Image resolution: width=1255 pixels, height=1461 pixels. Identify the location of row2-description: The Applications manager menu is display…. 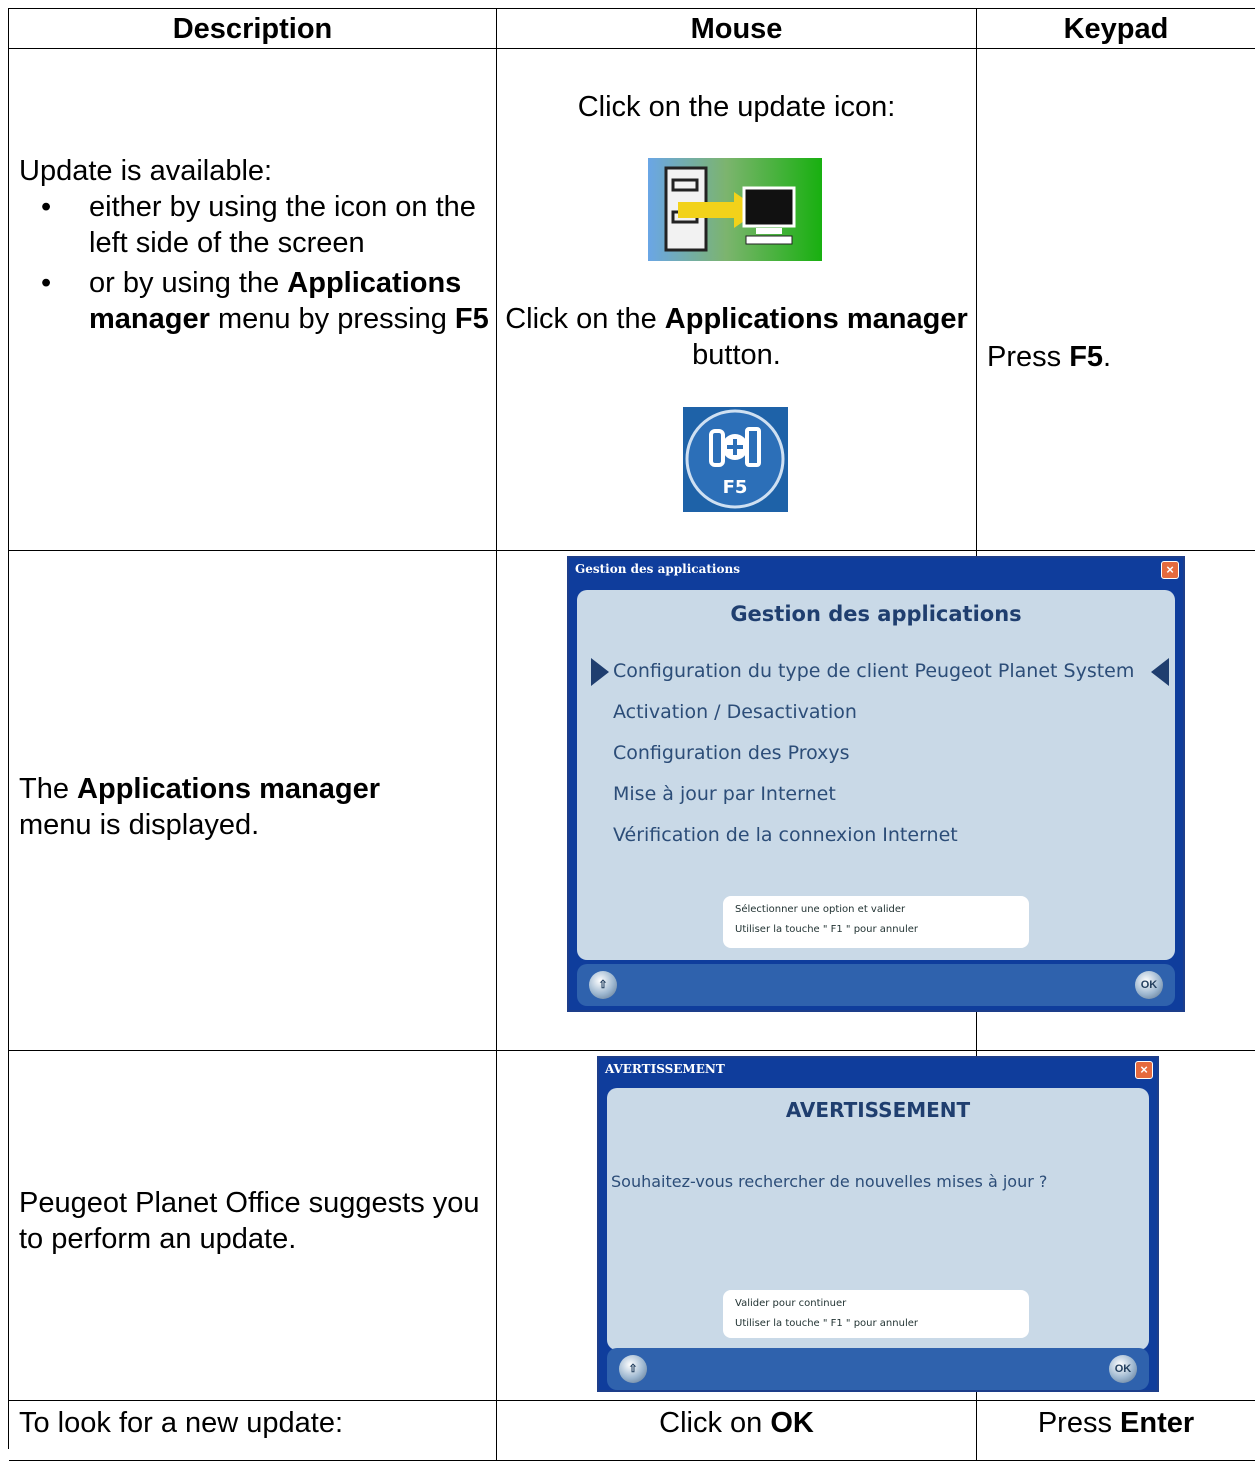
(253, 801).